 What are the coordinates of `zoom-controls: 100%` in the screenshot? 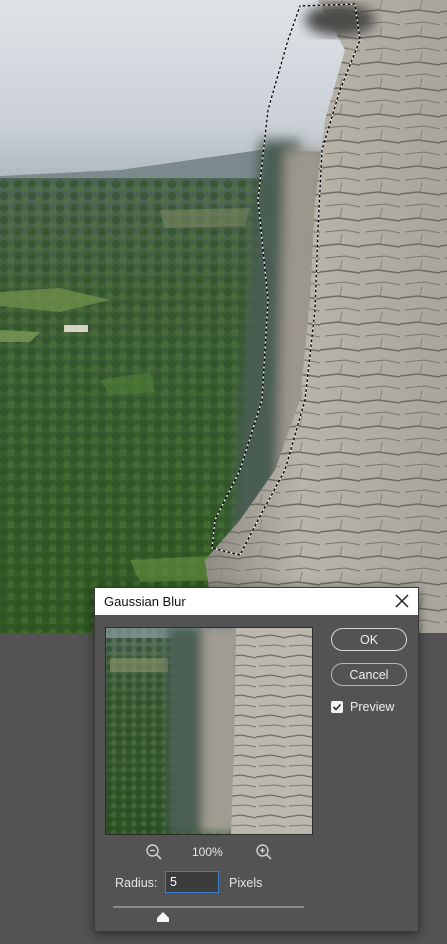 It's located at (256, 852).